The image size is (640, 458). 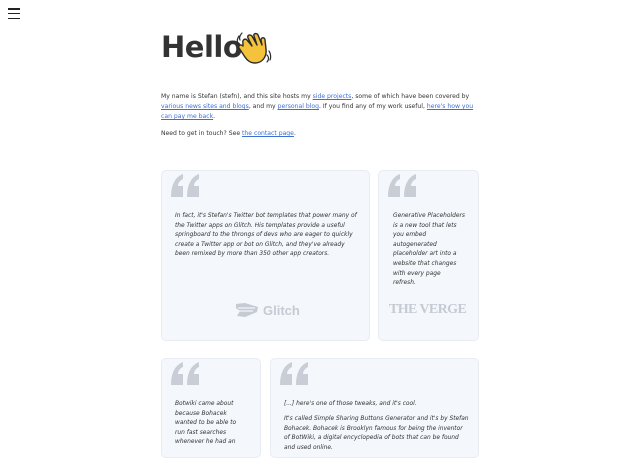 What do you see at coordinates (268, 133) in the screenshot?
I see `contact-page-link: the contact page` at bounding box center [268, 133].